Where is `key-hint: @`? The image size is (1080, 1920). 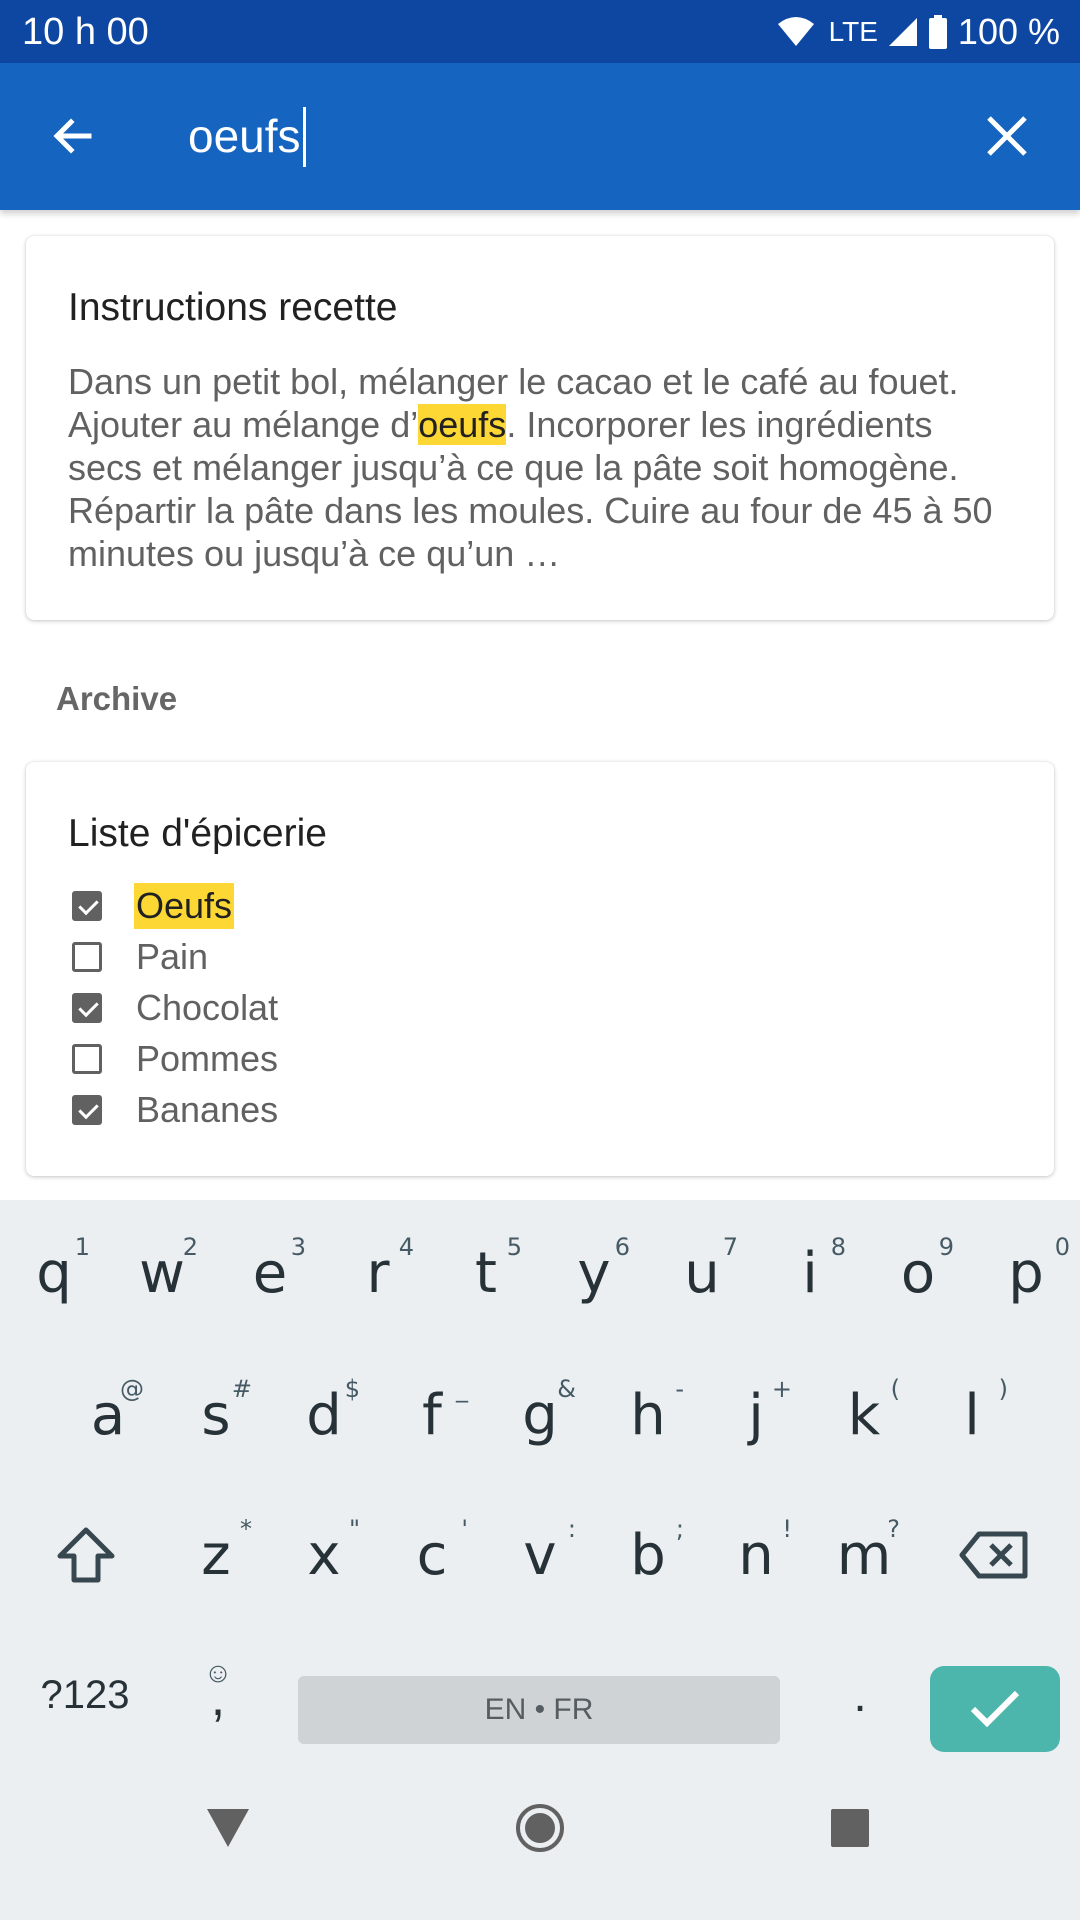 key-hint: @ is located at coordinates (132, 1389).